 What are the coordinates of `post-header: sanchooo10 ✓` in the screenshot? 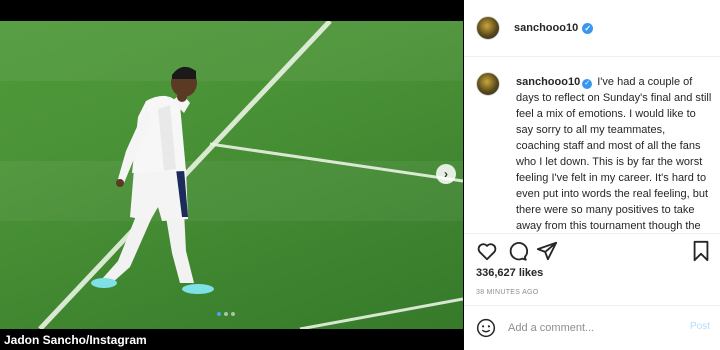 It's located at (592, 28).